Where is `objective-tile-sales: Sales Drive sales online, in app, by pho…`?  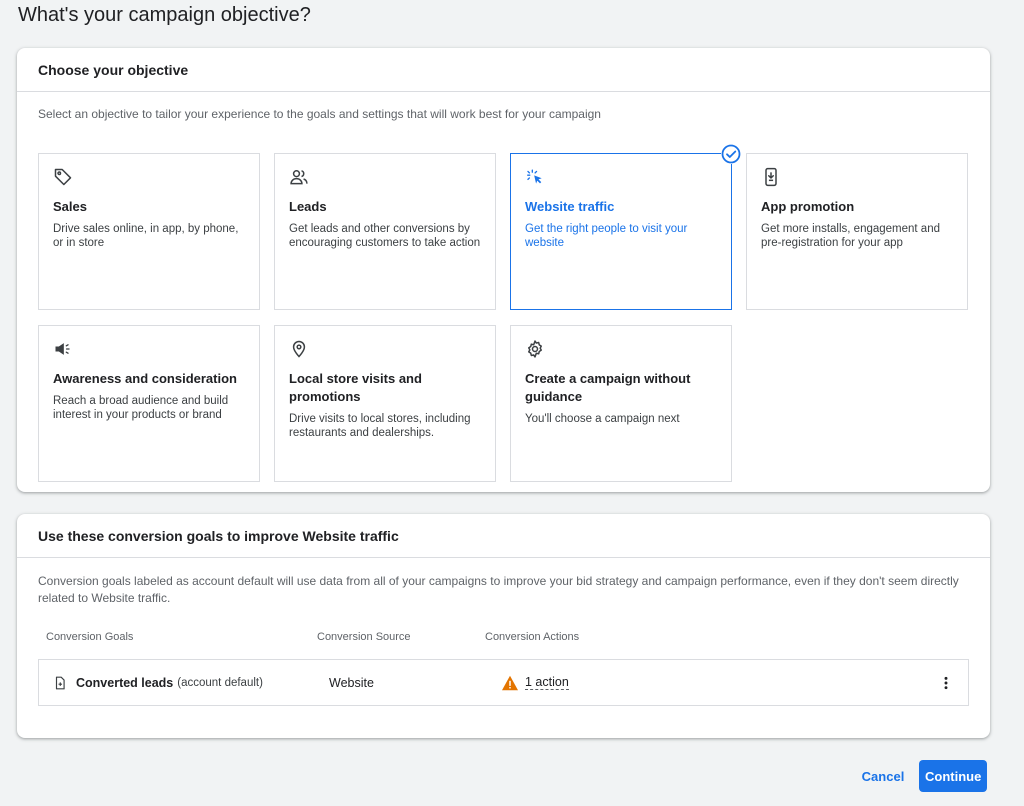
objective-tile-sales: Sales Drive sales online, in app, by pho… is located at coordinates (149, 231).